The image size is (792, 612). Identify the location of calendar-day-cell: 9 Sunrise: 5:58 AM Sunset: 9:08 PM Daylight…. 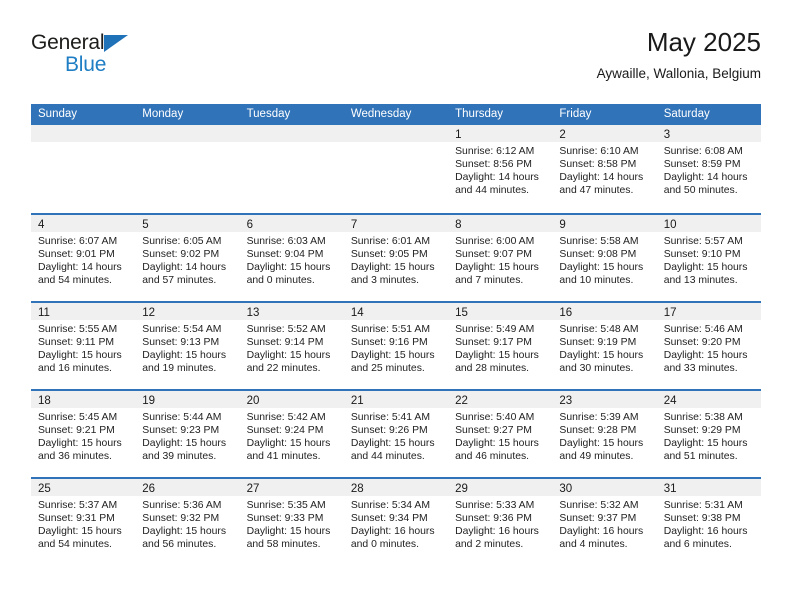
(604, 258).